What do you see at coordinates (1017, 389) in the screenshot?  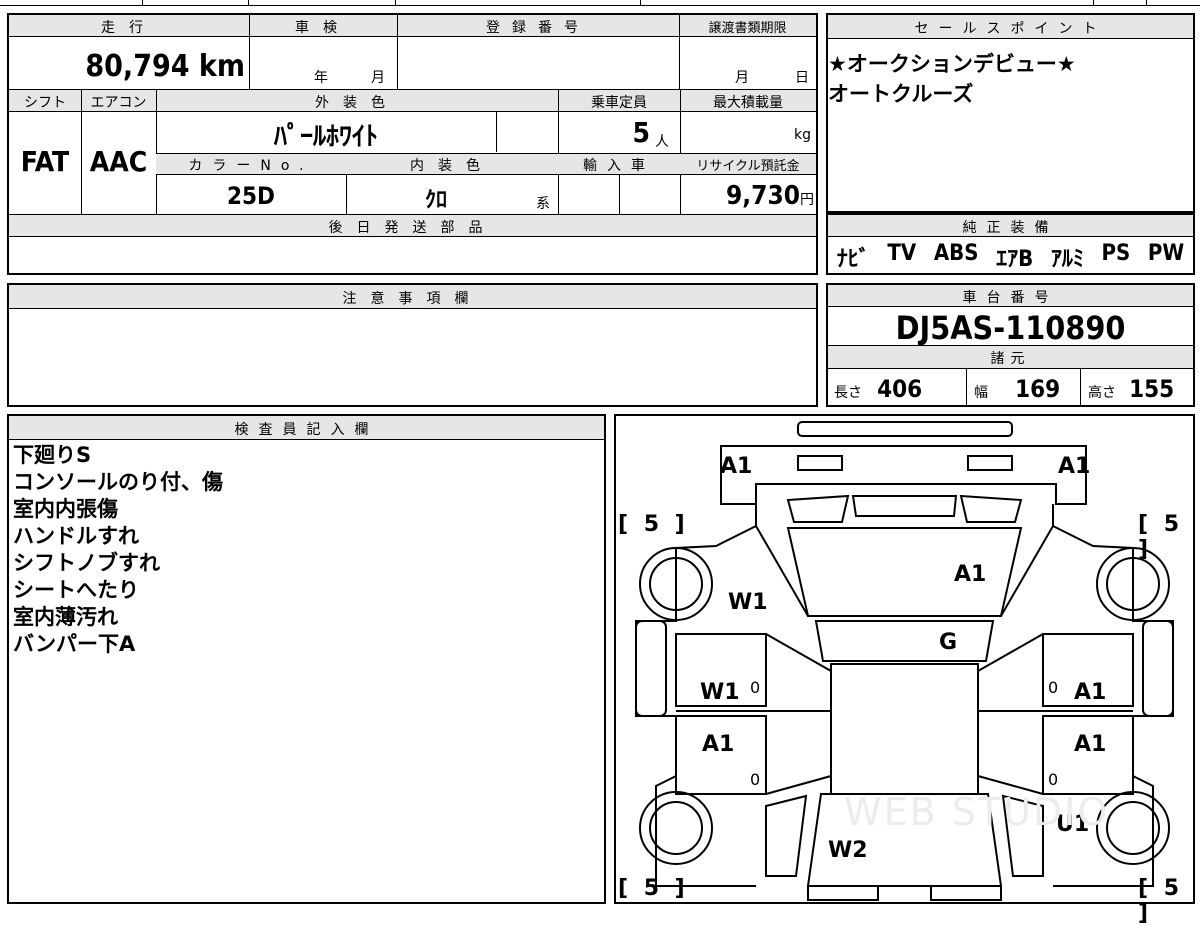 I see `spec-width: 幅 169` at bounding box center [1017, 389].